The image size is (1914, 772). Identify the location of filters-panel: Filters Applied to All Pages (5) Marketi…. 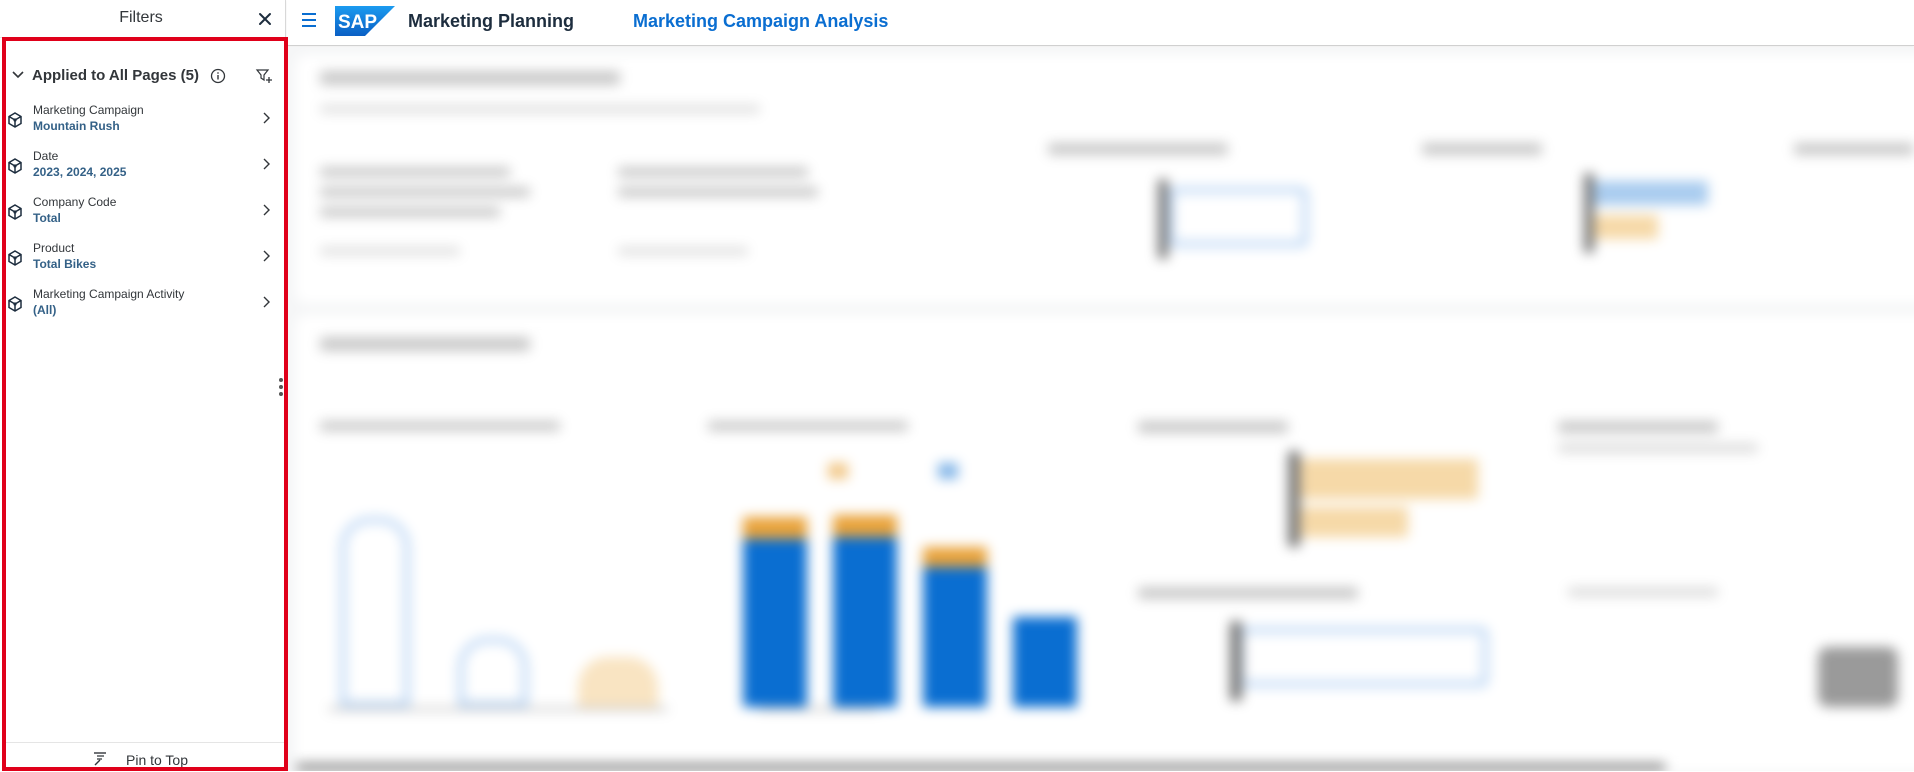
(143, 385).